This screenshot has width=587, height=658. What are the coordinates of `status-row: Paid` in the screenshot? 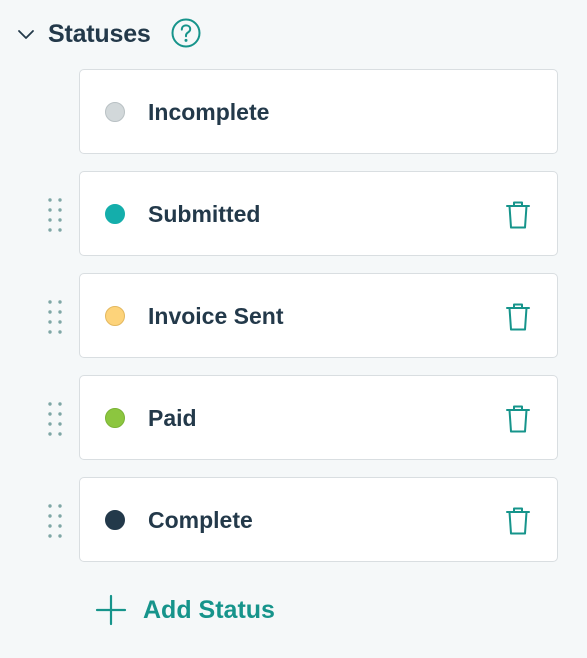 It's located at (293, 419).